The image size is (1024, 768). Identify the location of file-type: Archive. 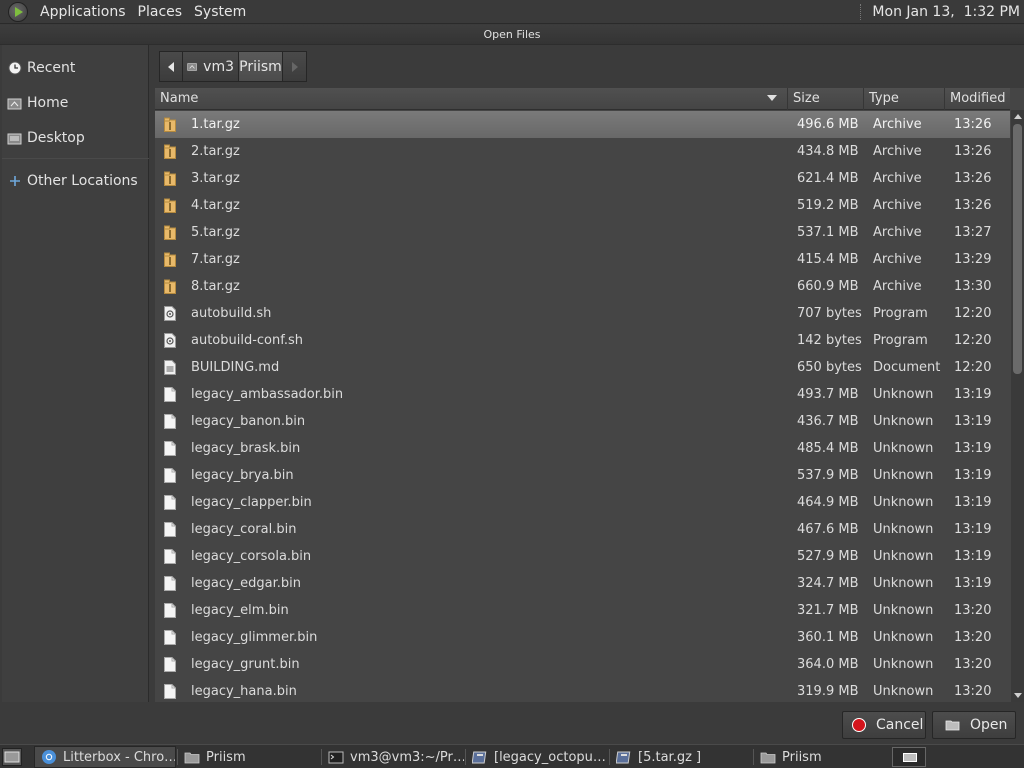
(897, 259).